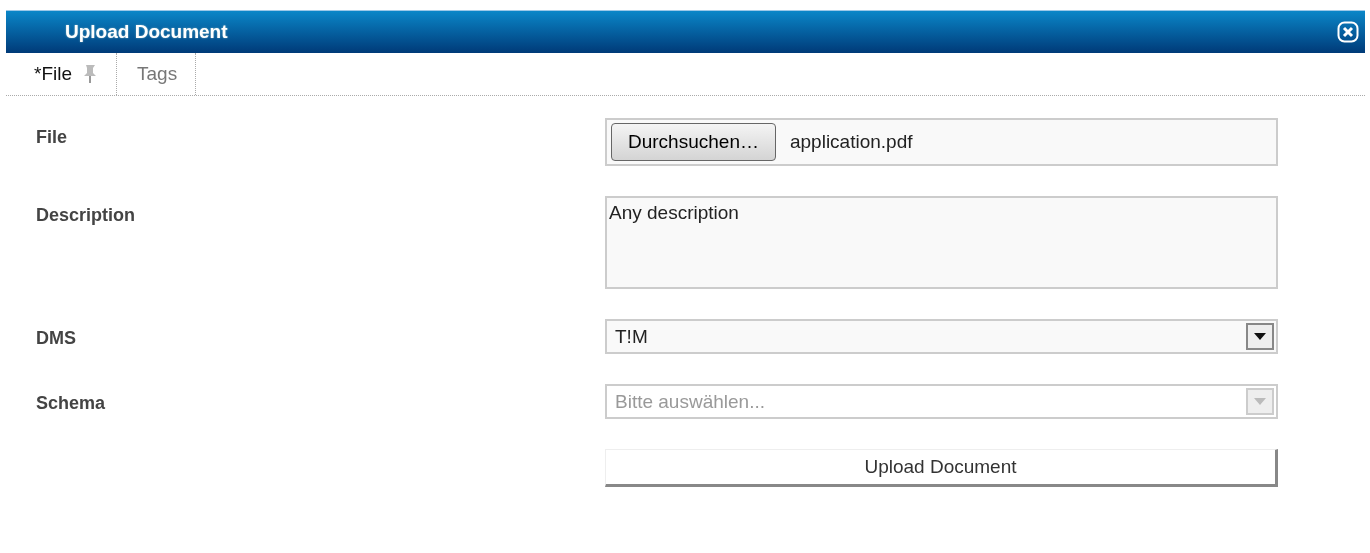 The height and width of the screenshot is (553, 1370). I want to click on caret-icon, so click(1260, 336).